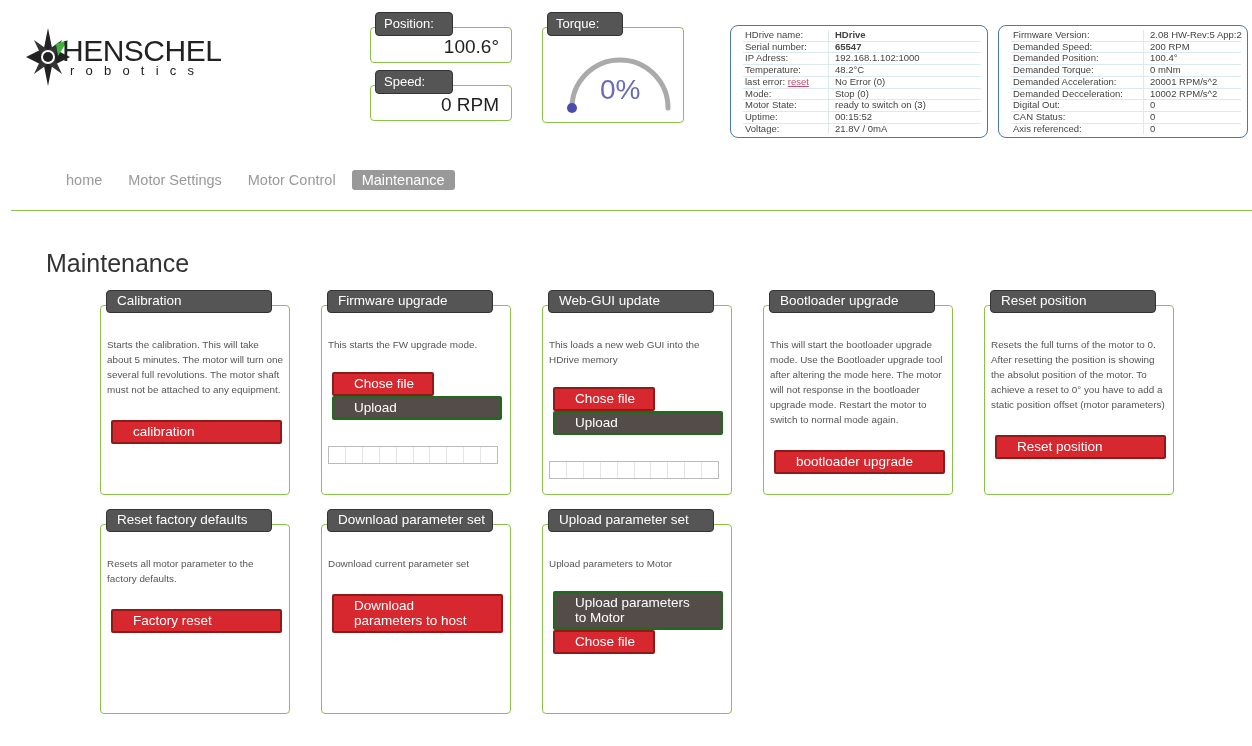  Describe the element at coordinates (766, 81) in the screenshot. I see `info-label: last error:` at that location.